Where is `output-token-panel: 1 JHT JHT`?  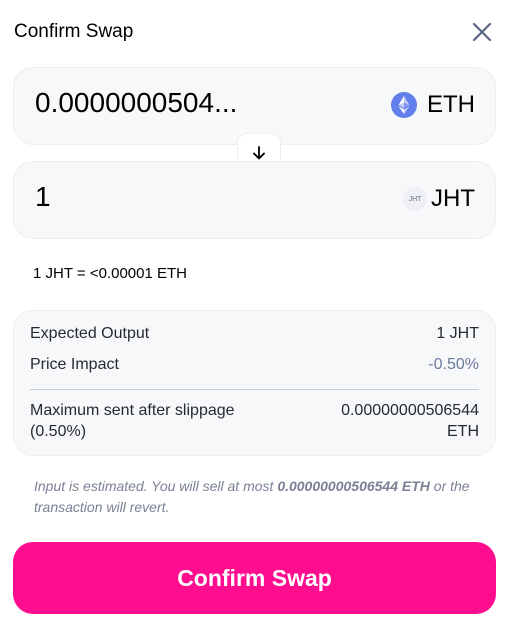 output-token-panel: 1 JHT JHT is located at coordinates (254, 200).